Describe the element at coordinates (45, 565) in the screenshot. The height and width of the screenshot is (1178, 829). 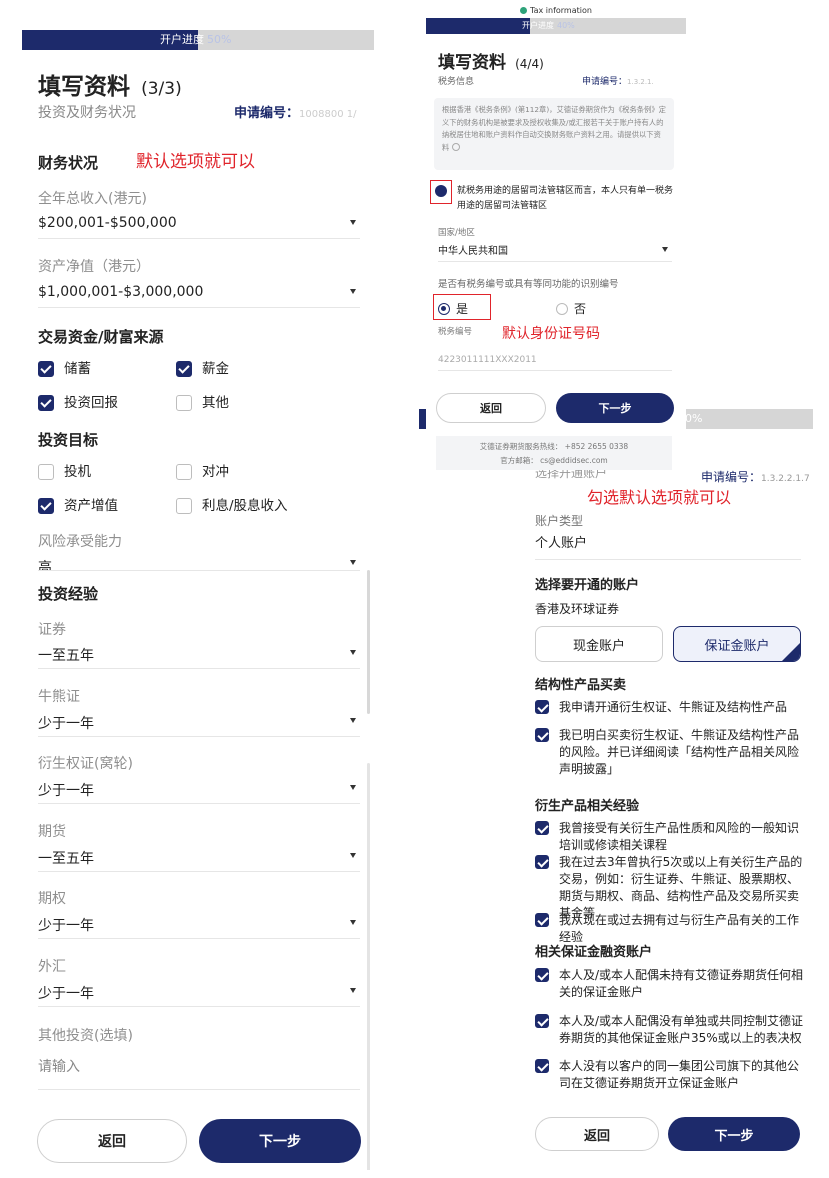
I see `risk-value: 高` at that location.